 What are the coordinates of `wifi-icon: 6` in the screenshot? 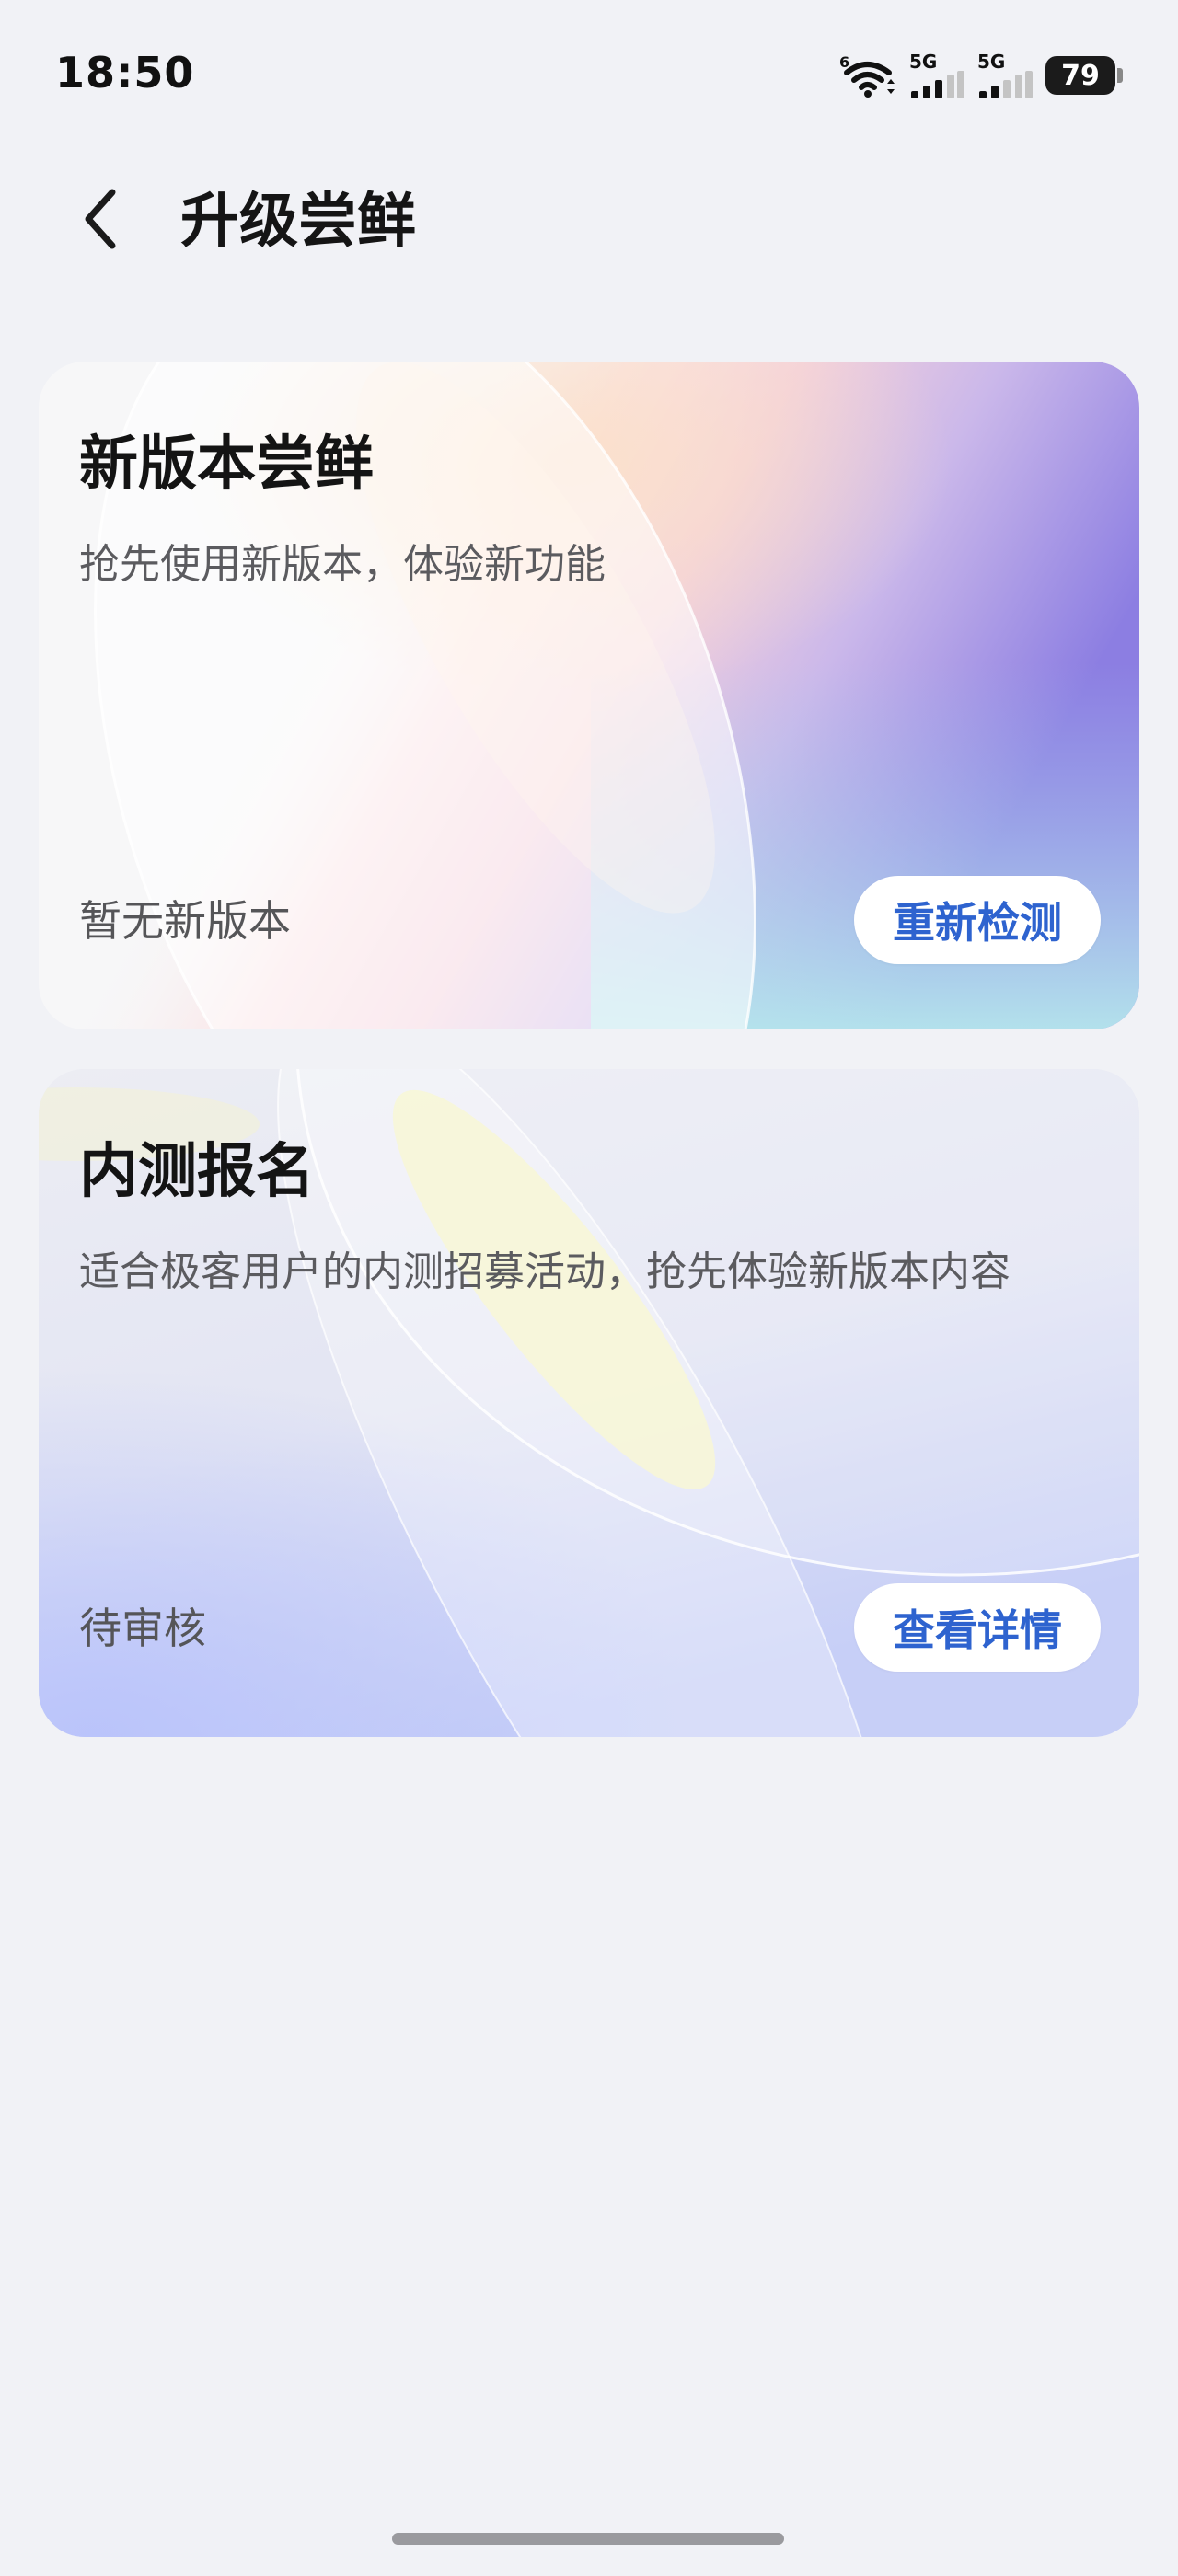 It's located at (867, 75).